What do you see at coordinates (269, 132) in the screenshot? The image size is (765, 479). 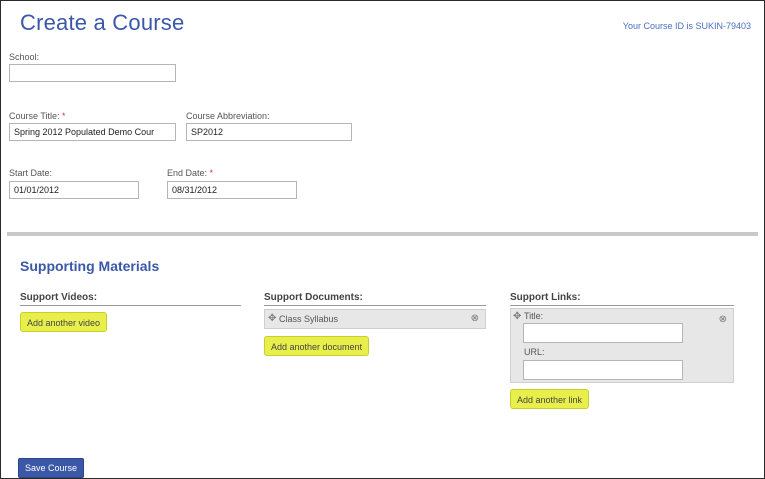 I see `course-abbreviation-input: SP2012` at bounding box center [269, 132].